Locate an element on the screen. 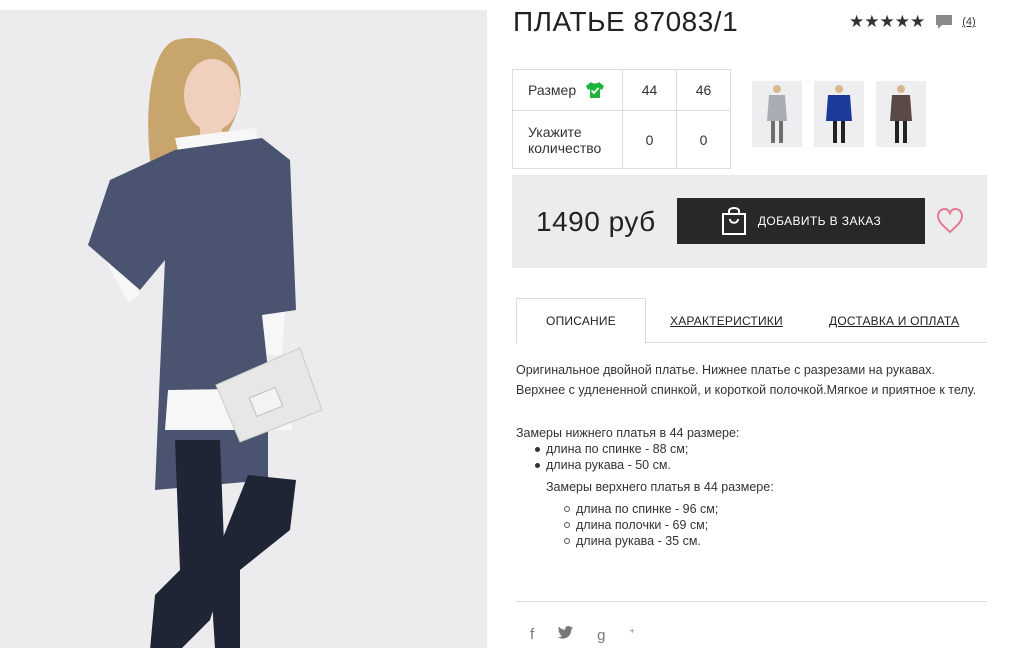 This screenshot has width=1024, height=648. list-item: длина полочки - 69 см; is located at coordinates (751, 525).